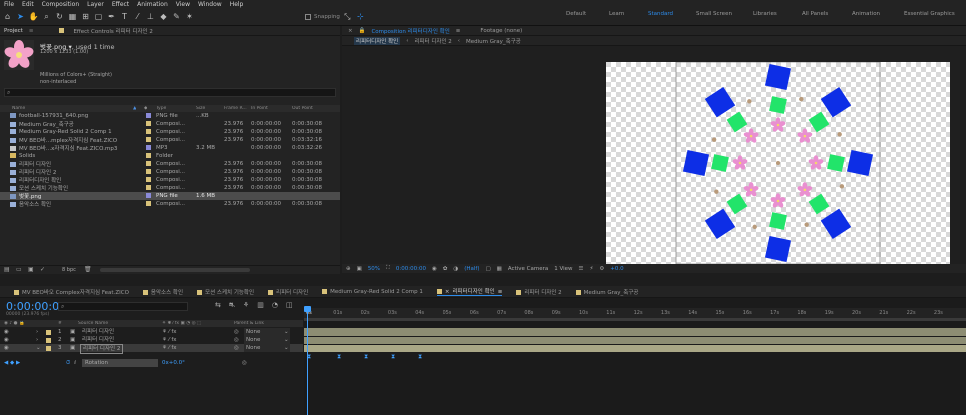 The image size is (966, 415). What do you see at coordinates (33, 16) in the screenshot?
I see `hand-tool-icon: ✋` at bounding box center [33, 16].